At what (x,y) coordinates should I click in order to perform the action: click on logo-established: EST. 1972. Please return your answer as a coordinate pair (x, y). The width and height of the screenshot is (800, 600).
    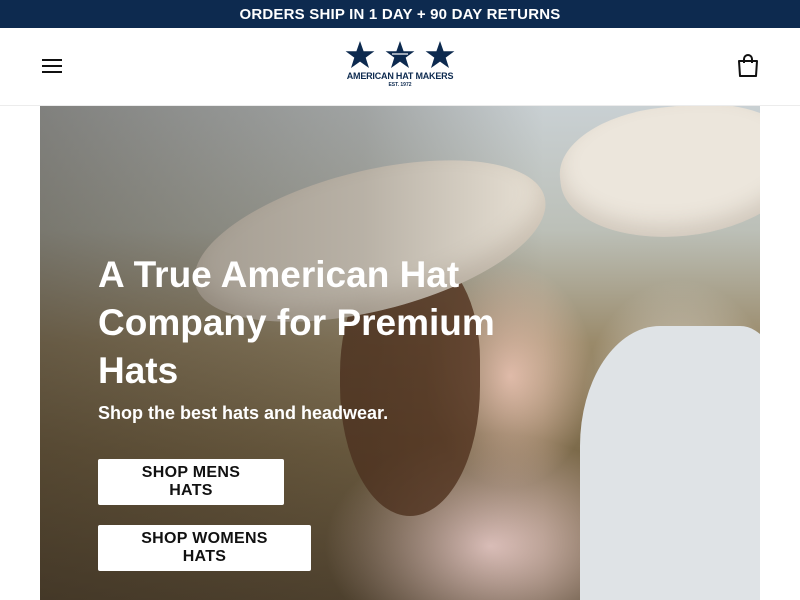
    Looking at the image, I should click on (400, 85).